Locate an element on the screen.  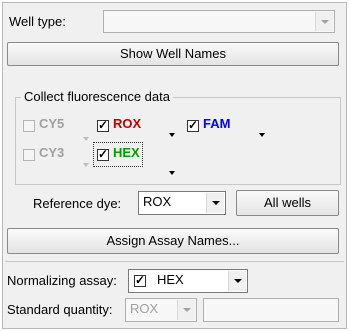
standard-quantity-label: Standard quantity: is located at coordinates (60, 309).